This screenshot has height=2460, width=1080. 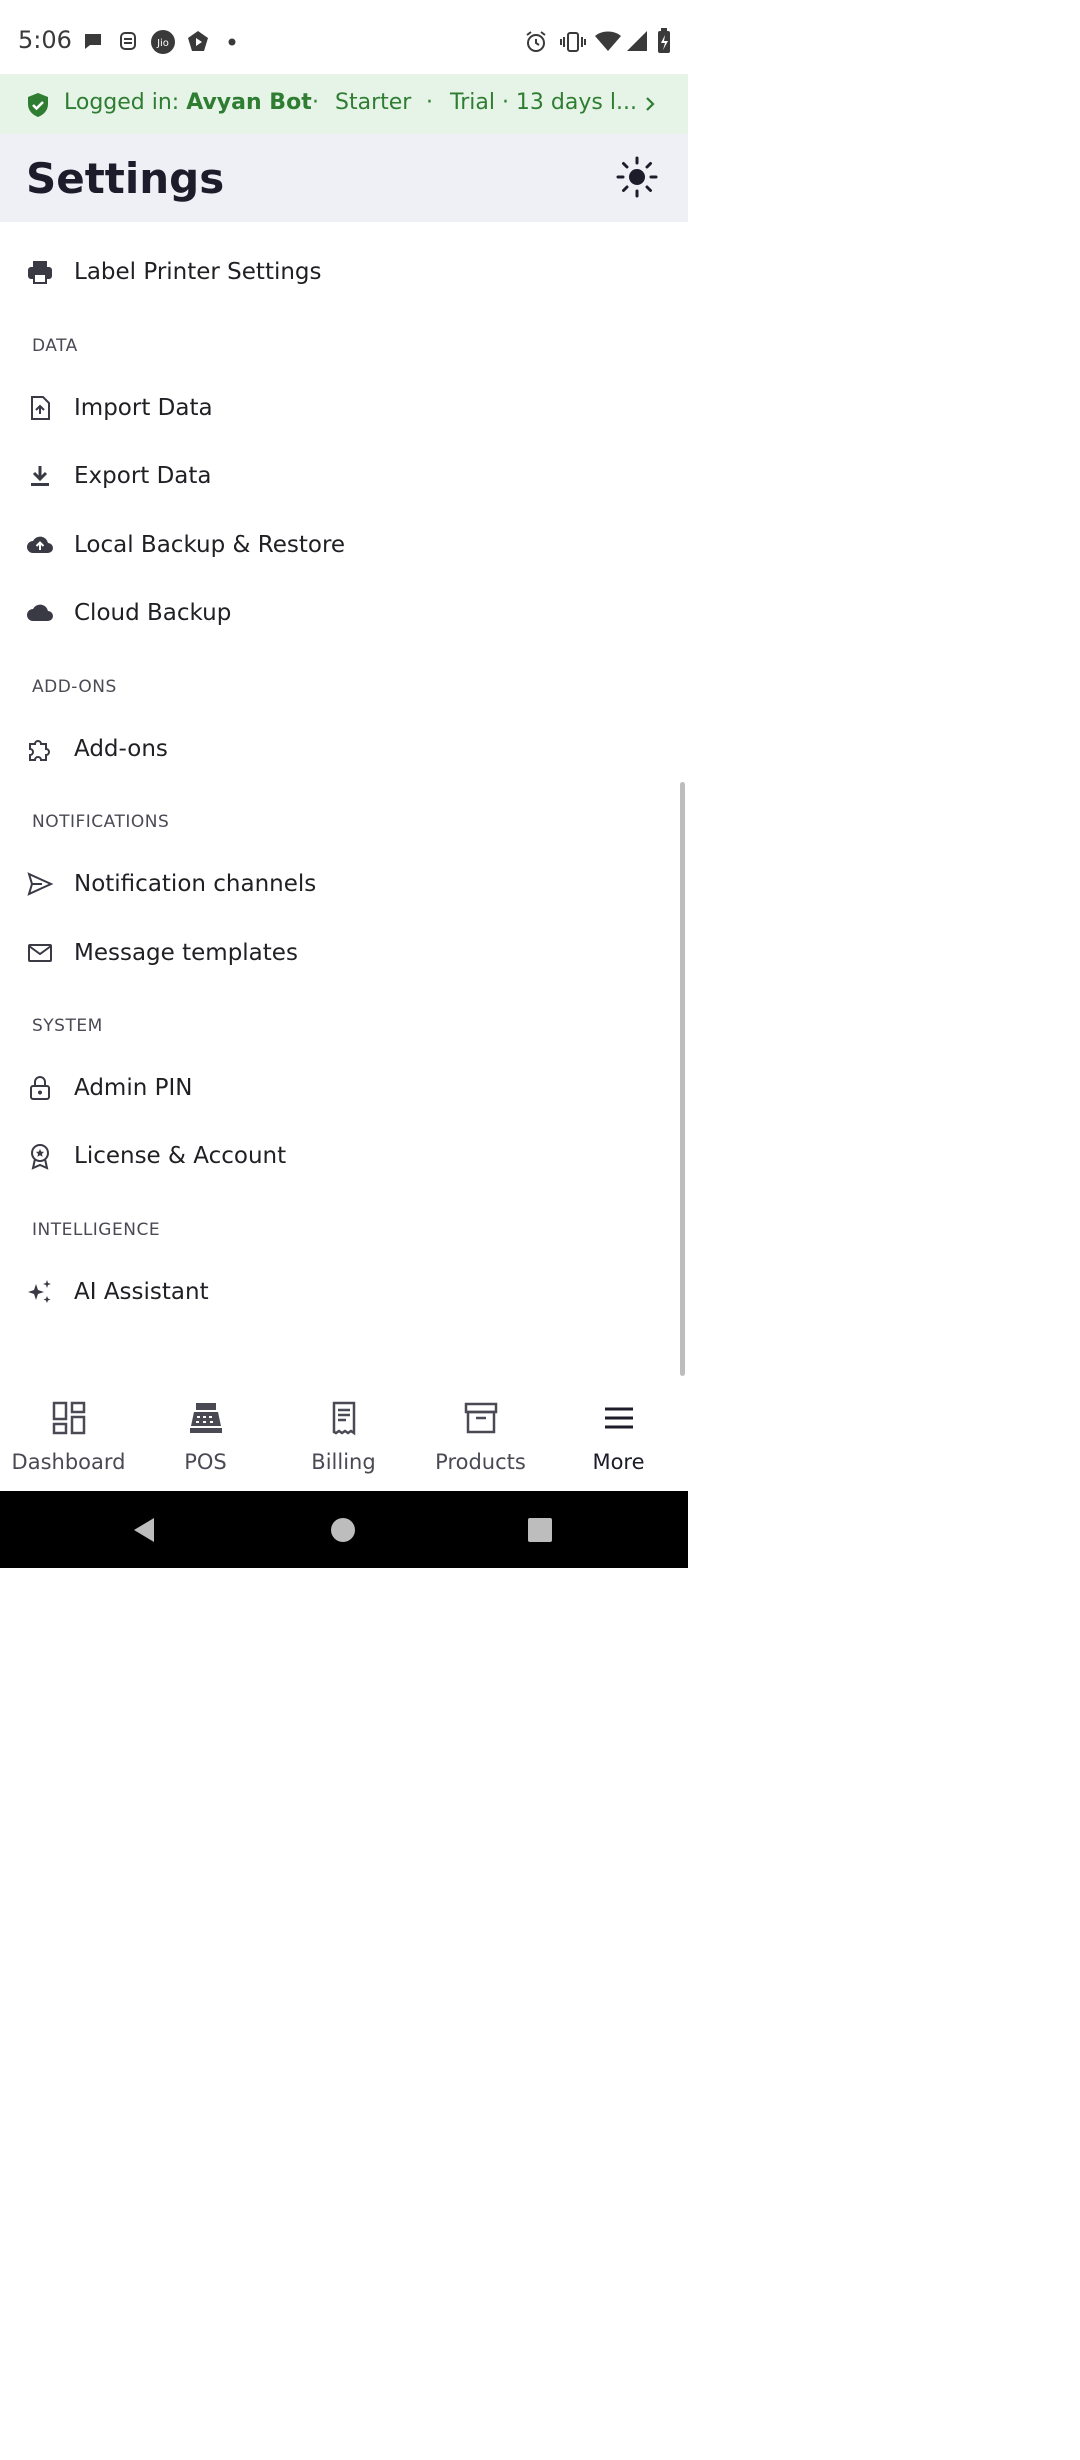 I want to click on message-templates-item: Message templates, so click(x=340, y=953).